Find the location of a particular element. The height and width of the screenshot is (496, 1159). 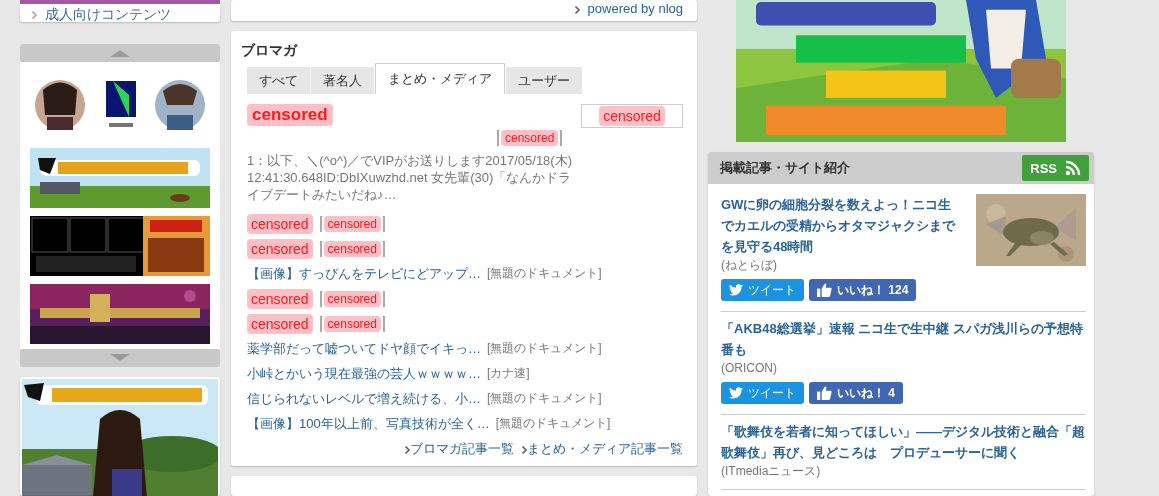

news-source: (ねとらぼ) is located at coordinates (749, 265).